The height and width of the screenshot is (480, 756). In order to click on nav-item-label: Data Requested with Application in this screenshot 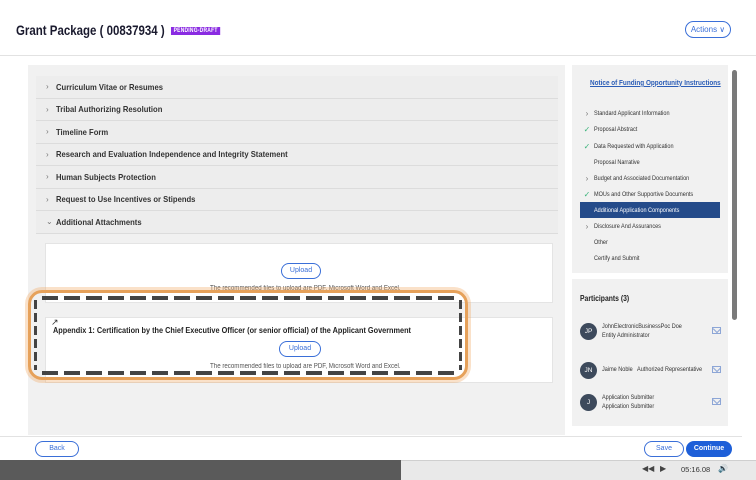, I will do `click(634, 146)`.